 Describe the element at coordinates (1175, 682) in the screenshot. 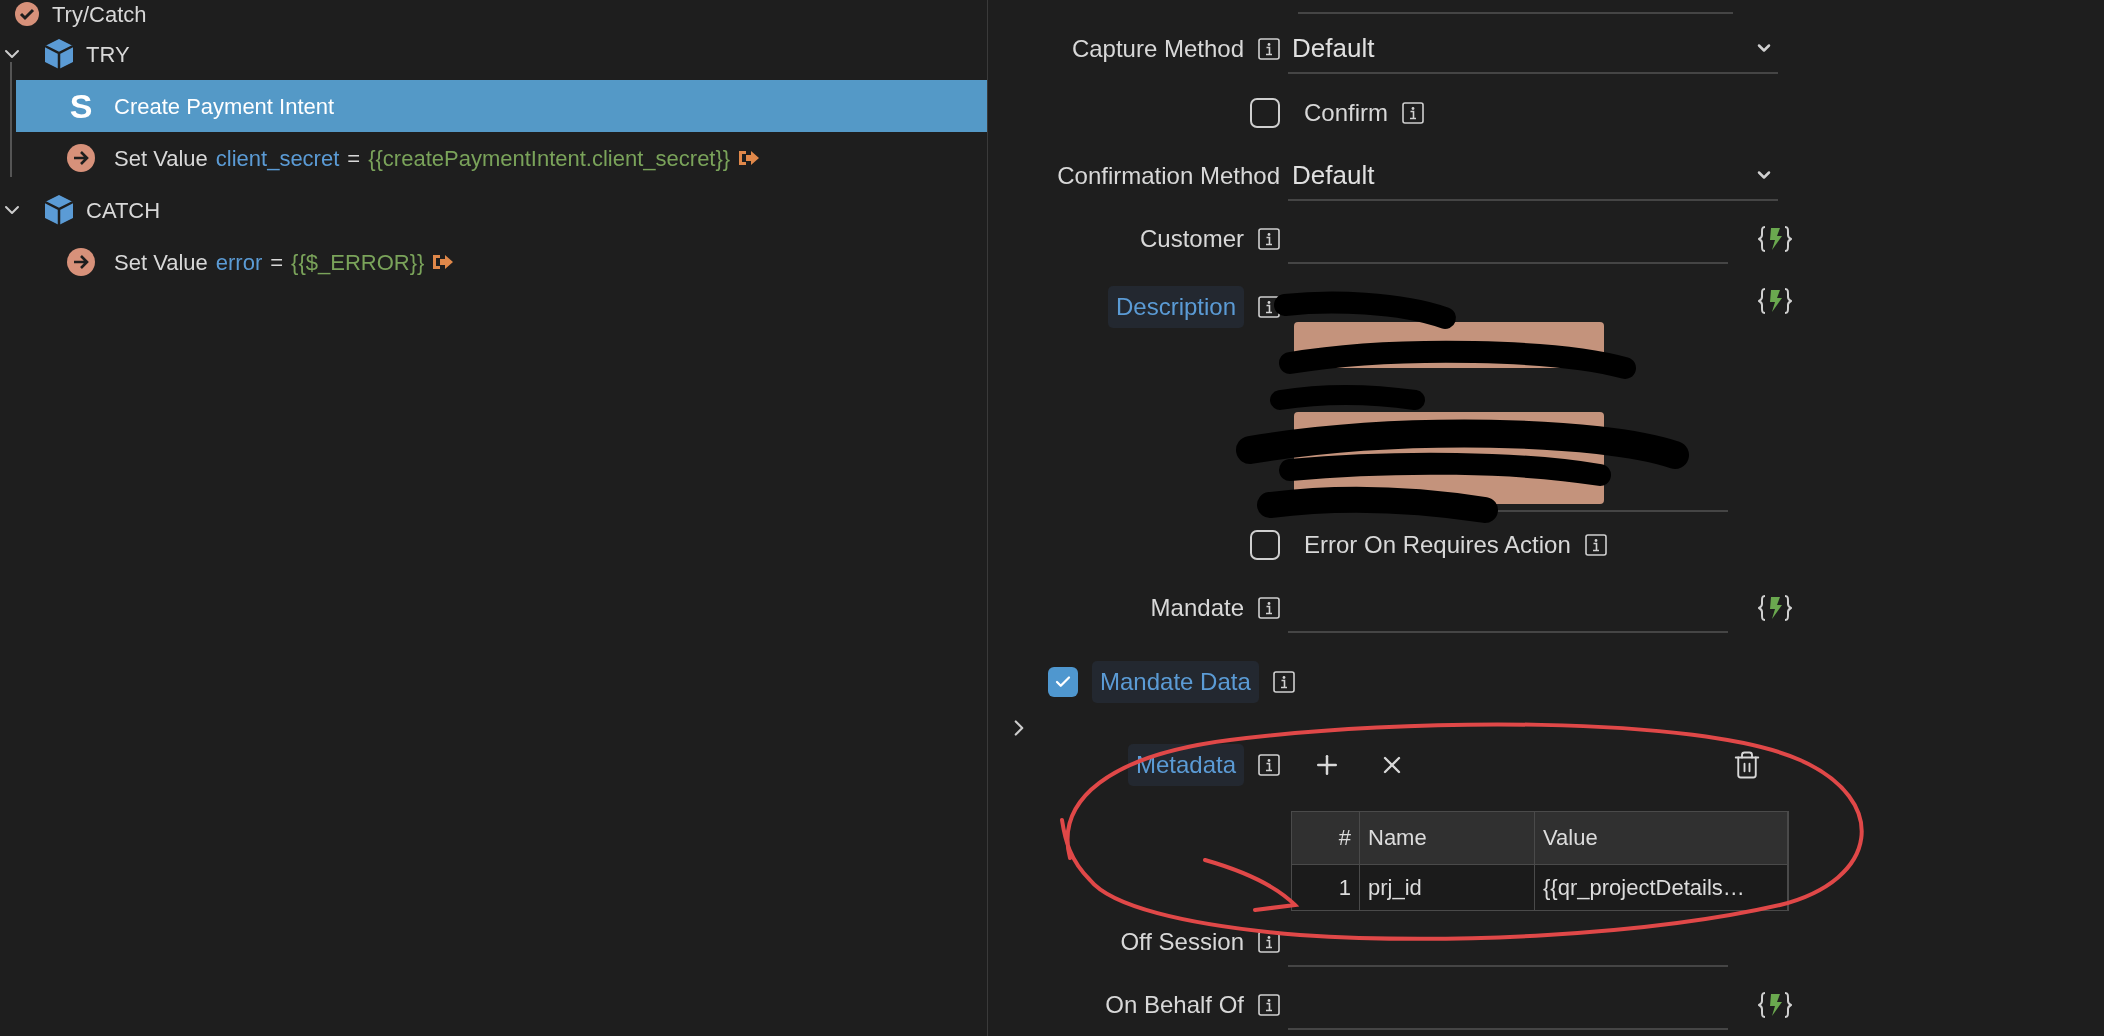

I see `field-label: Mandate Data` at that location.